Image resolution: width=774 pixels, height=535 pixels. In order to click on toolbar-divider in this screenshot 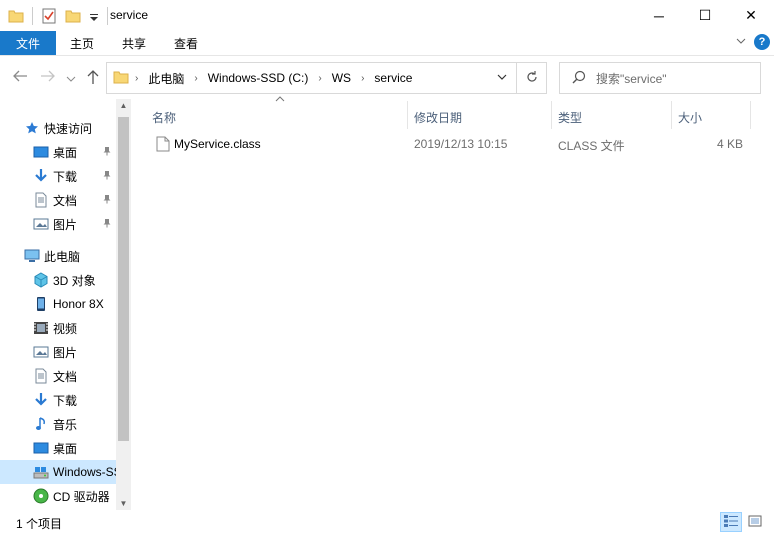, I will do `click(107, 15)`.